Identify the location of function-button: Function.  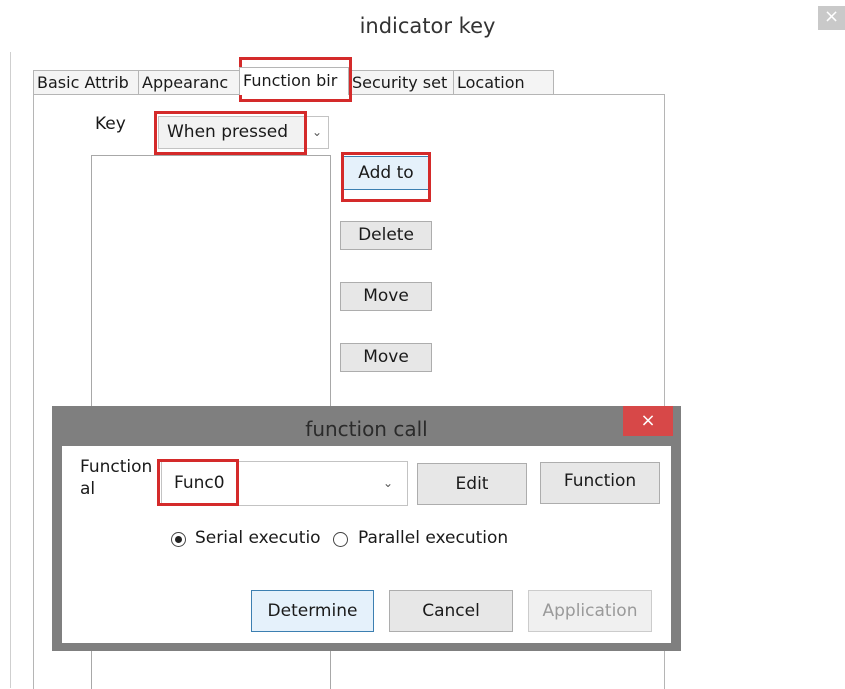
(600, 483).